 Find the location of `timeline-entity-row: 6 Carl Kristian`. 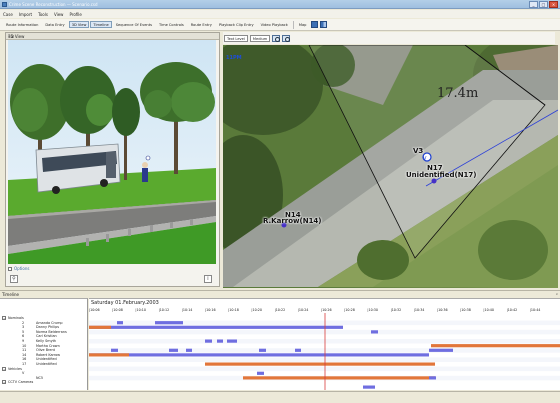

timeline-entity-row: 6 Carl Kristian is located at coordinates (44, 336).